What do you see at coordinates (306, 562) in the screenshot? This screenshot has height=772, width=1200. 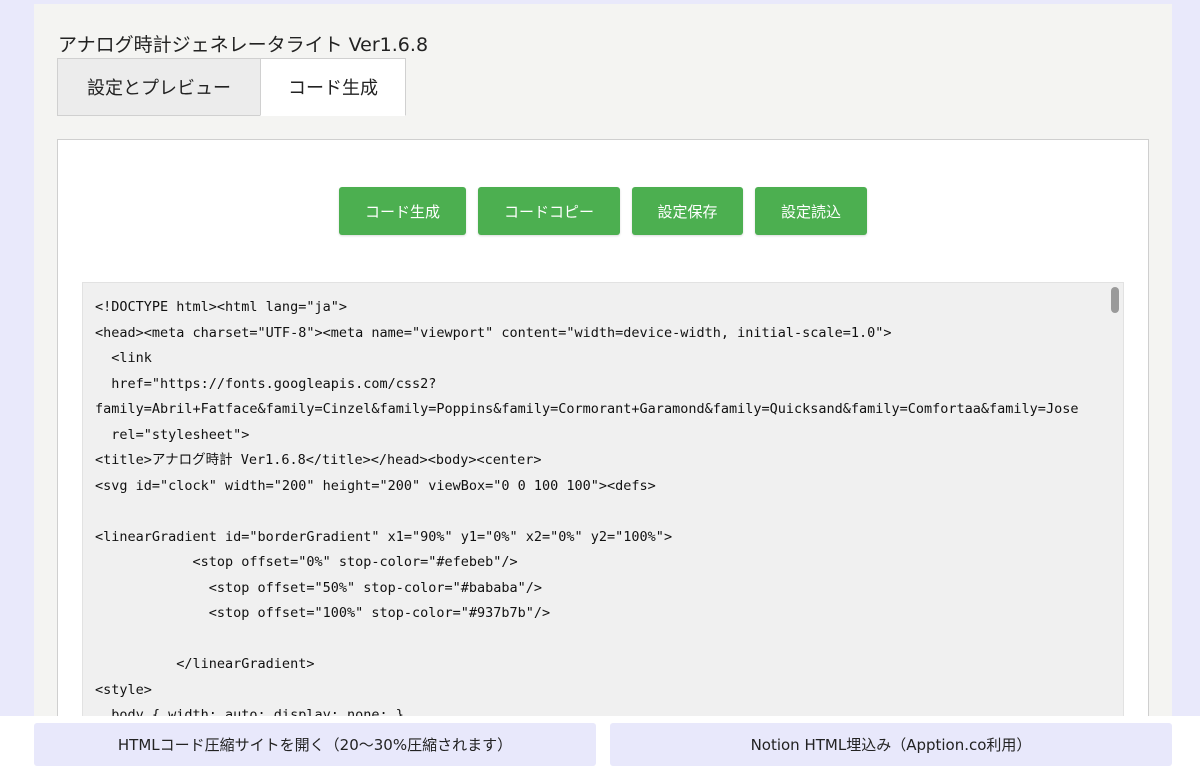 I see `code-line: <stop offset="0%" stop-color="#efebeb"/>` at bounding box center [306, 562].